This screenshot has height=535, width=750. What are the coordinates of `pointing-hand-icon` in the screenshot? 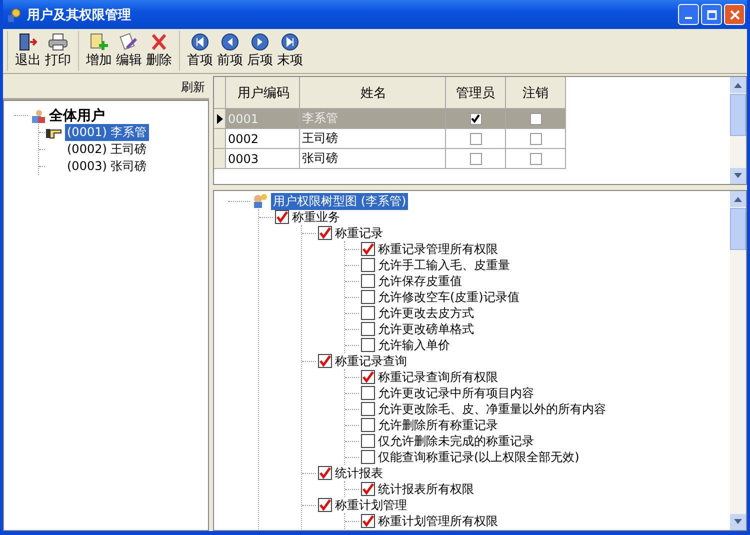 It's located at (54, 132).